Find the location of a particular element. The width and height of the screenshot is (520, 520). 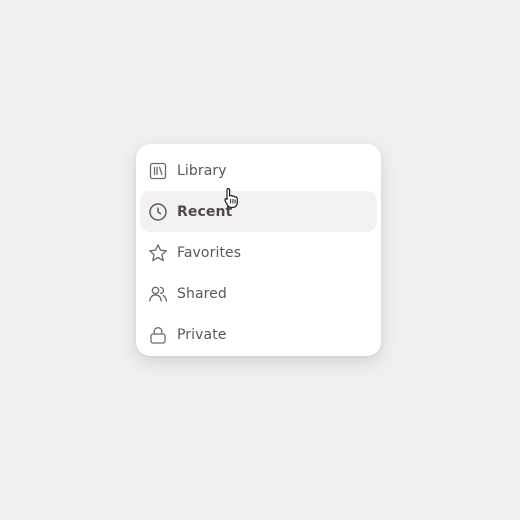

menu-item-label: Recent is located at coordinates (205, 211).